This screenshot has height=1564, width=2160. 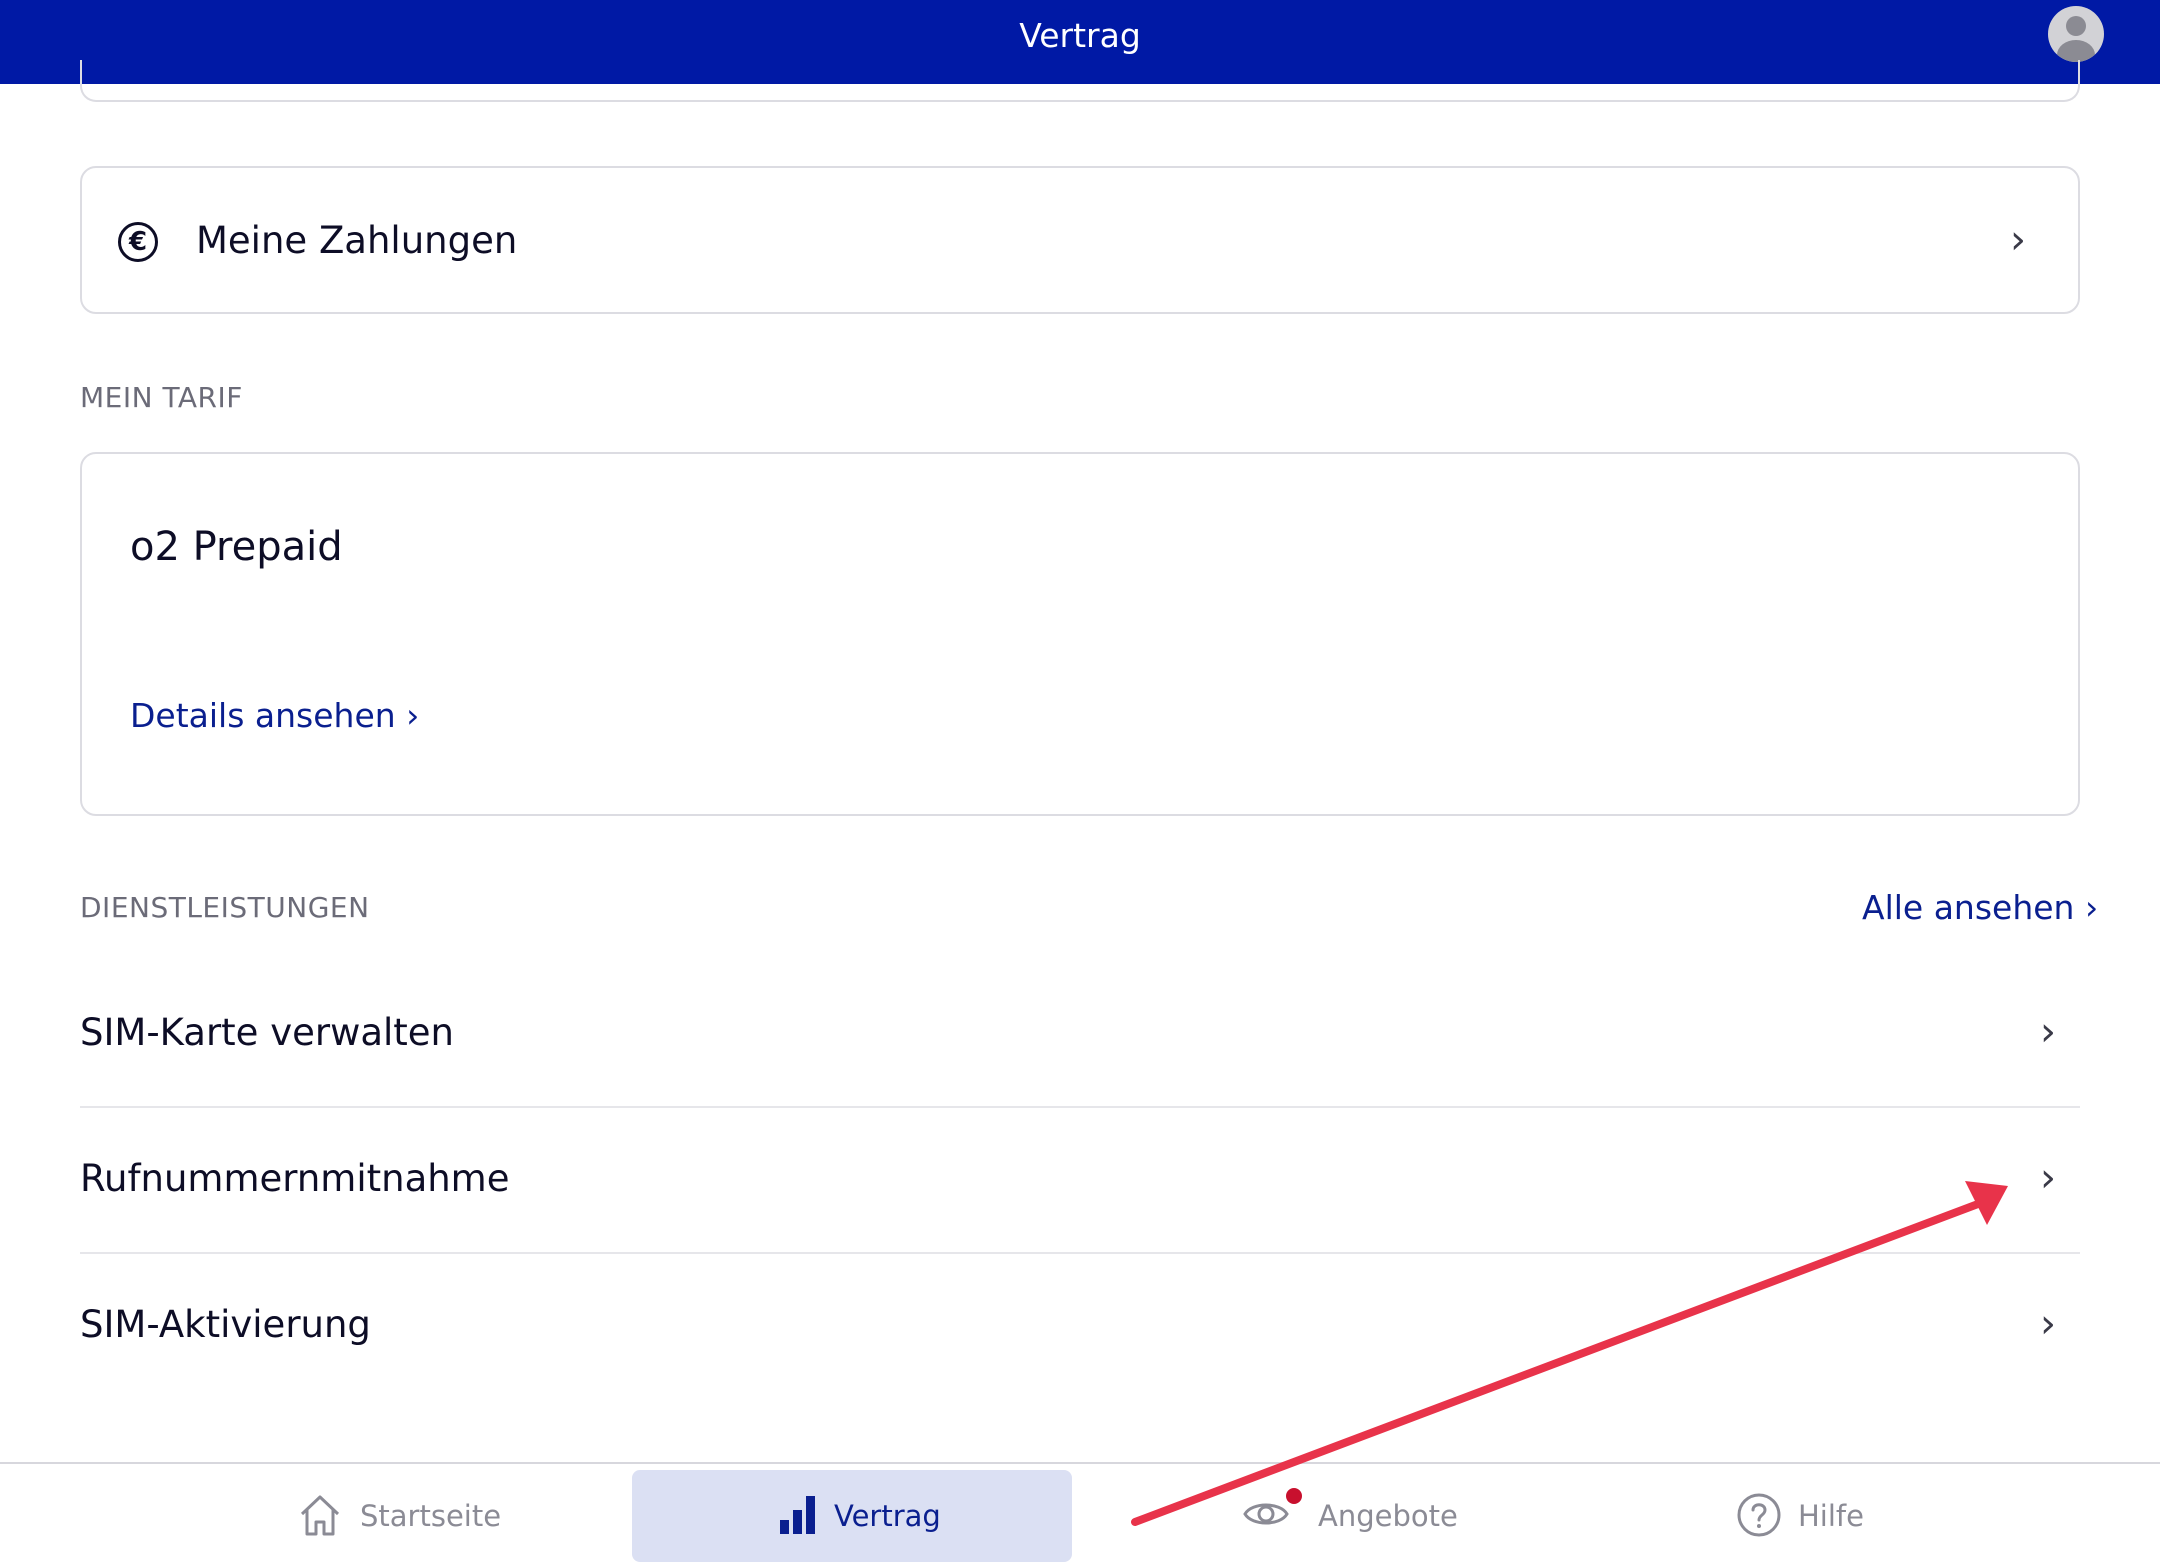 What do you see at coordinates (1080, 1513) in the screenshot?
I see `bottom-tab-bar: Startseite Vertrag Angebote Hilfe` at bounding box center [1080, 1513].